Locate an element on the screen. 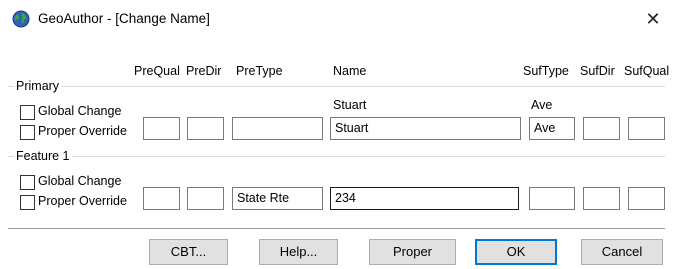 This screenshot has width=673, height=269. primary-sufdir-input is located at coordinates (601, 128).